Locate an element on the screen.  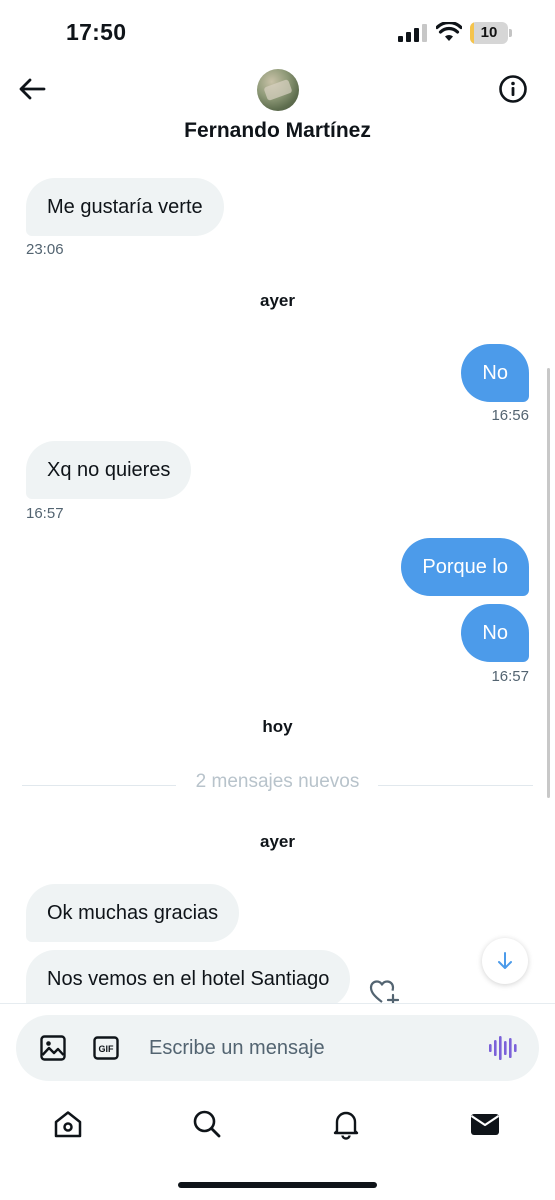
message-bubble-outgoing: Porque lo is located at coordinates (465, 567).